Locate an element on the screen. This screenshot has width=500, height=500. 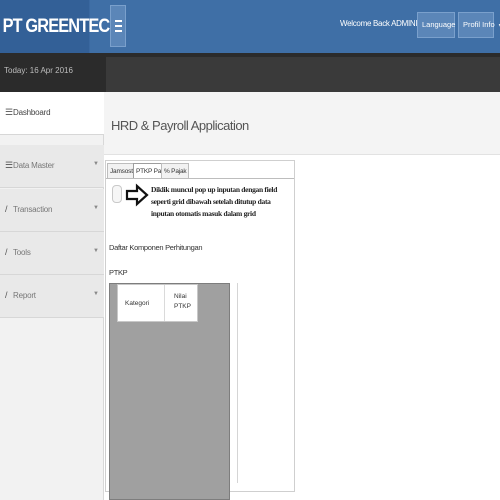
today-date: Today: 16 Apr 2016 is located at coordinates (38, 70).